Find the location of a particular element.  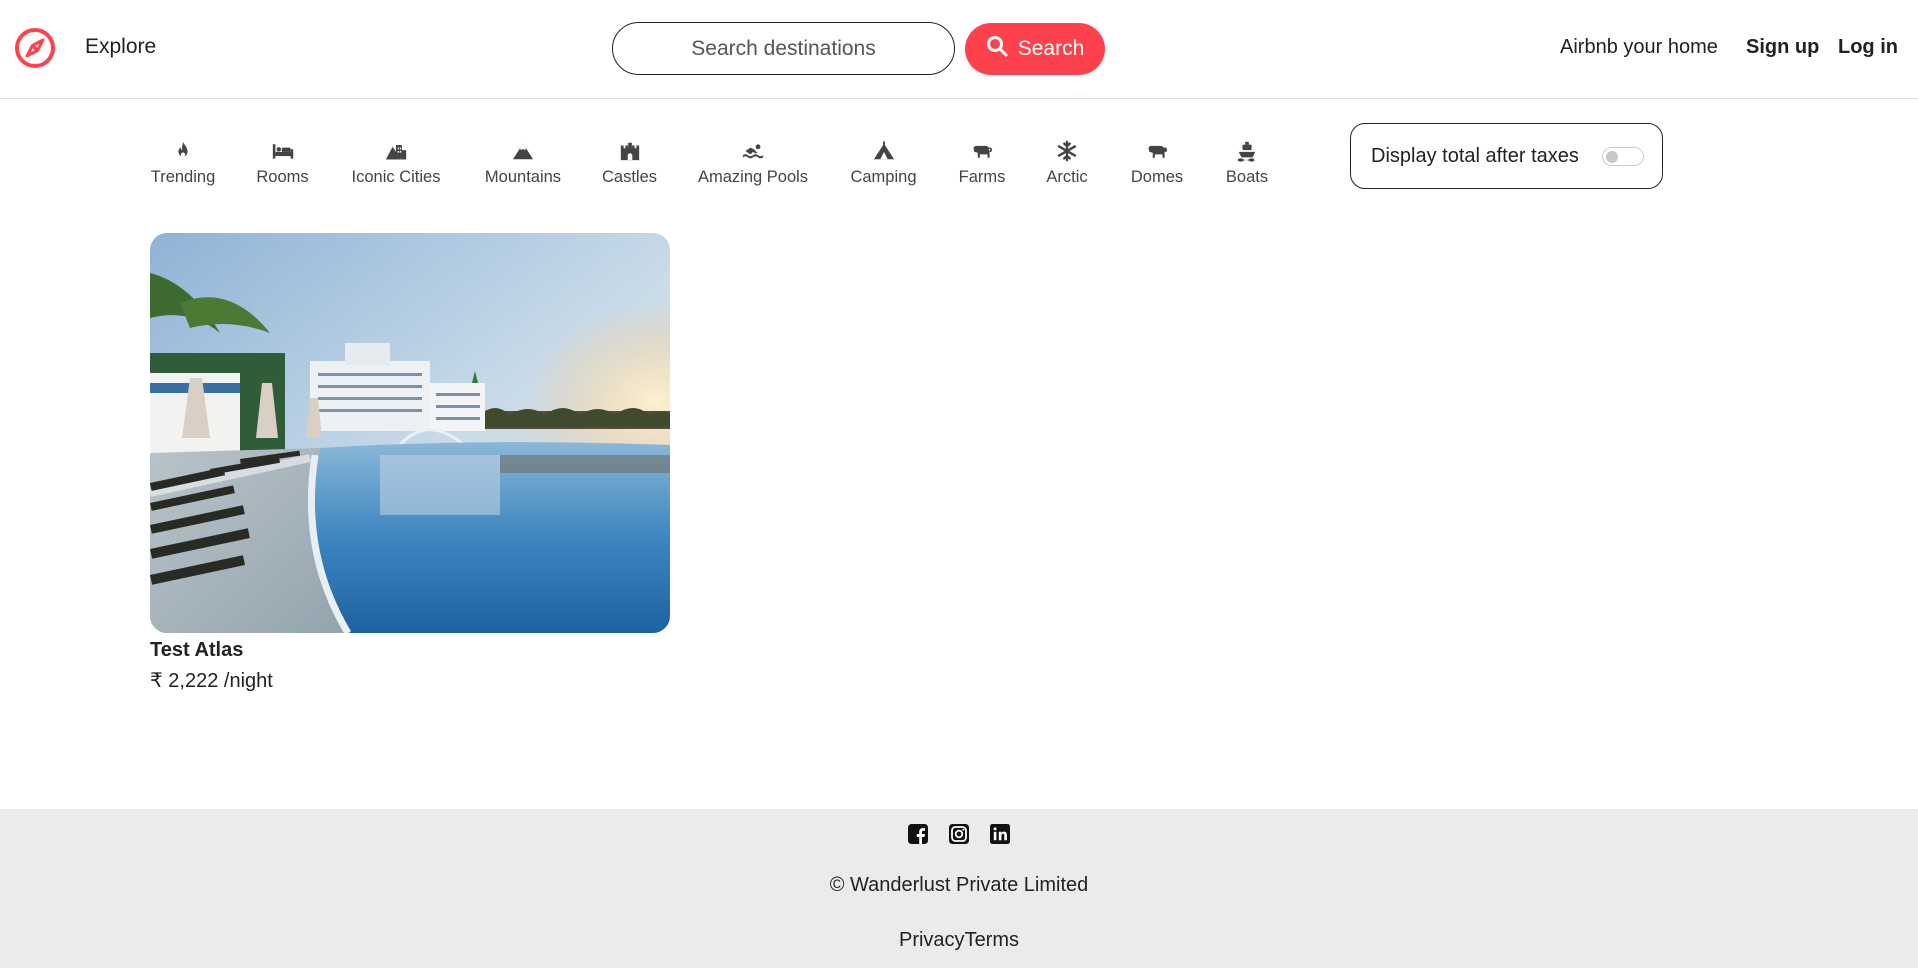

log-in-link: Log in is located at coordinates (1868, 47).